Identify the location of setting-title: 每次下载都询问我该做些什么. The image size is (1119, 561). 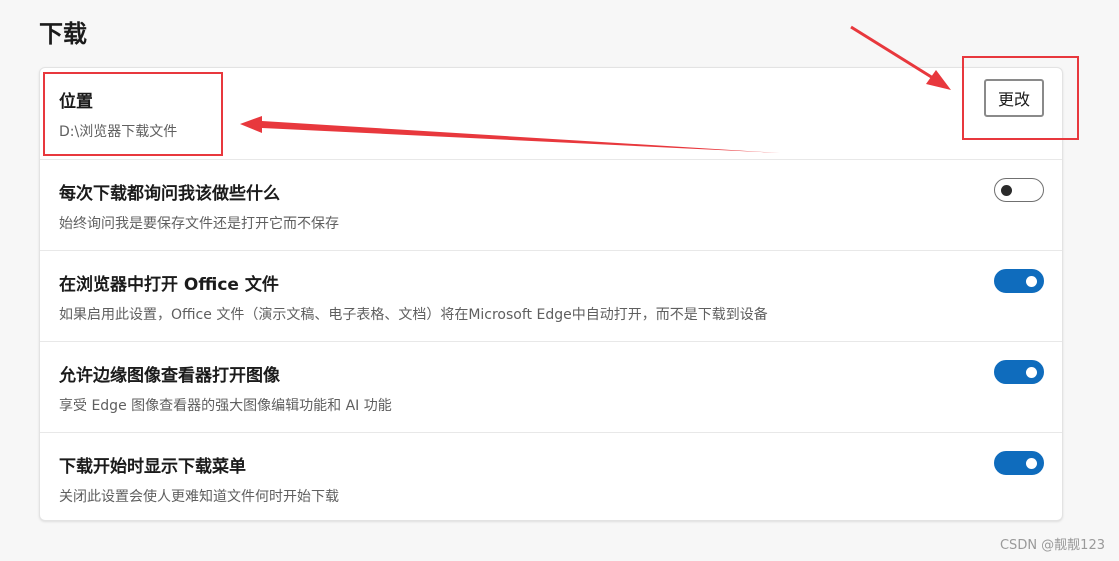
(169, 194).